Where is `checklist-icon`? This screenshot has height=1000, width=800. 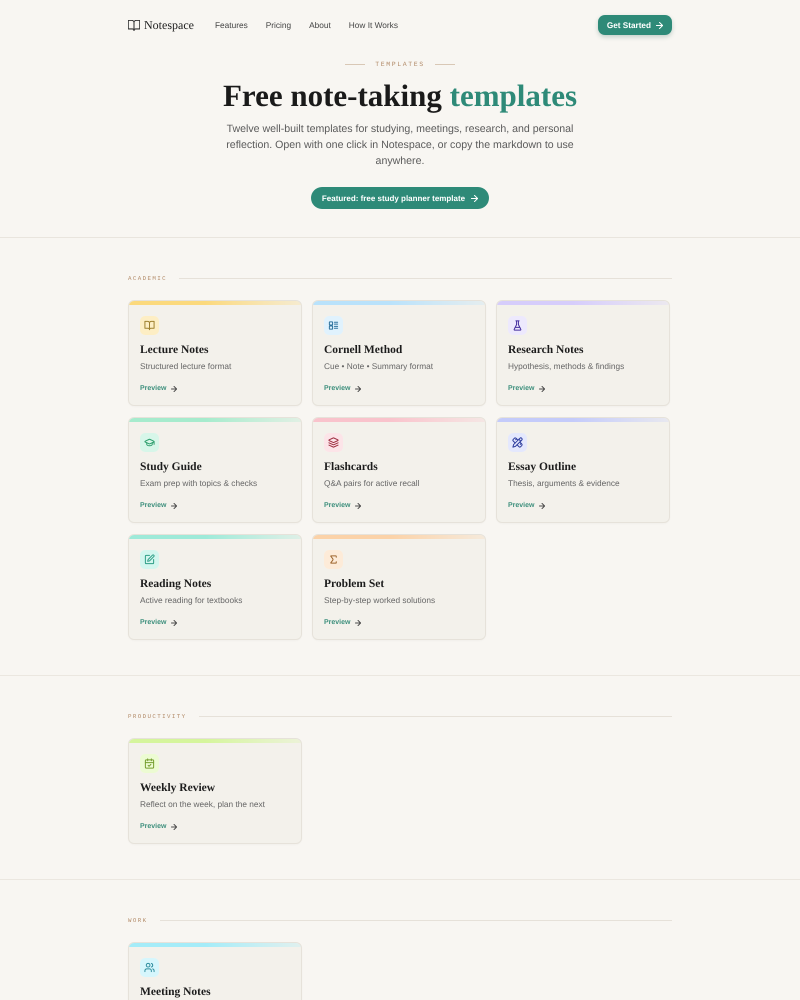
checklist-icon is located at coordinates (333, 325).